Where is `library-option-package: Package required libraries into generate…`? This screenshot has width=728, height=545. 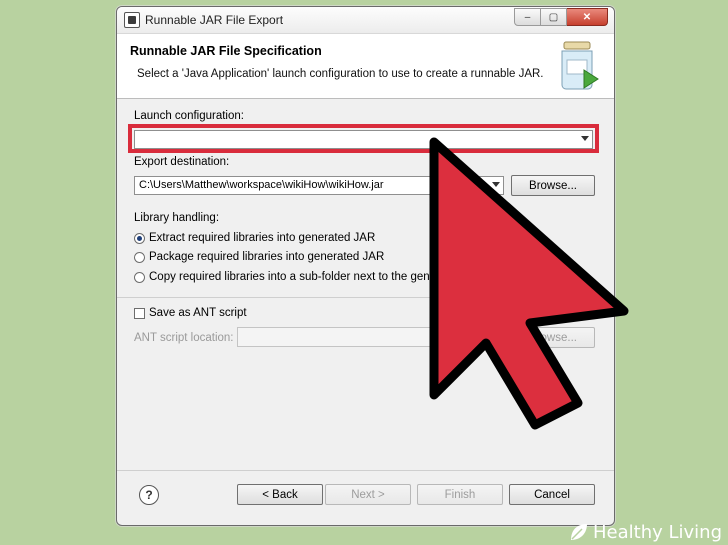 library-option-package: Package required libraries into generate… is located at coordinates (259, 257).